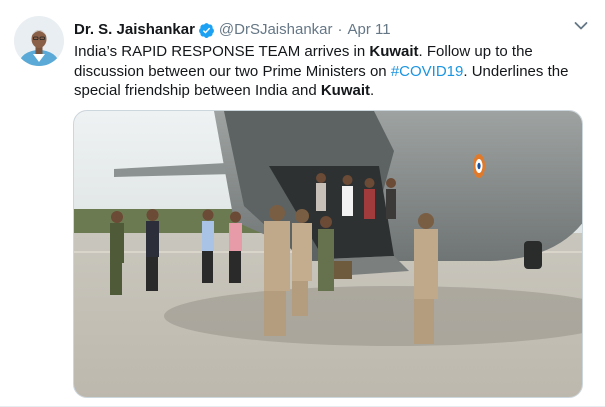 The width and height of the screenshot is (605, 407). What do you see at coordinates (581, 26) in the screenshot?
I see `chevron-down-icon` at bounding box center [581, 26].